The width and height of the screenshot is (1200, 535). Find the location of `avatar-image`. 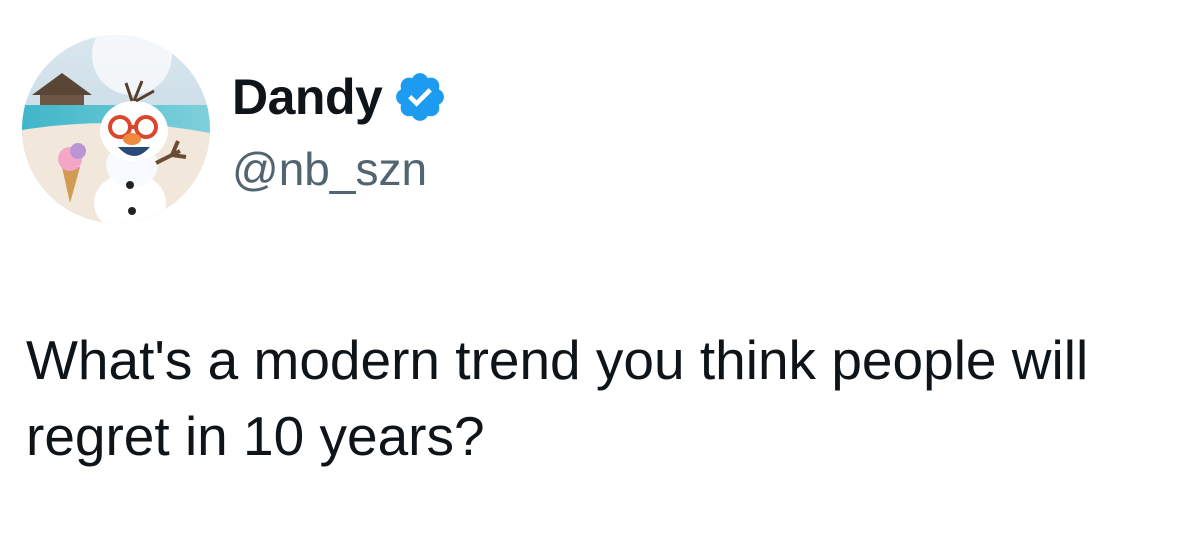

avatar-image is located at coordinates (116, 129).